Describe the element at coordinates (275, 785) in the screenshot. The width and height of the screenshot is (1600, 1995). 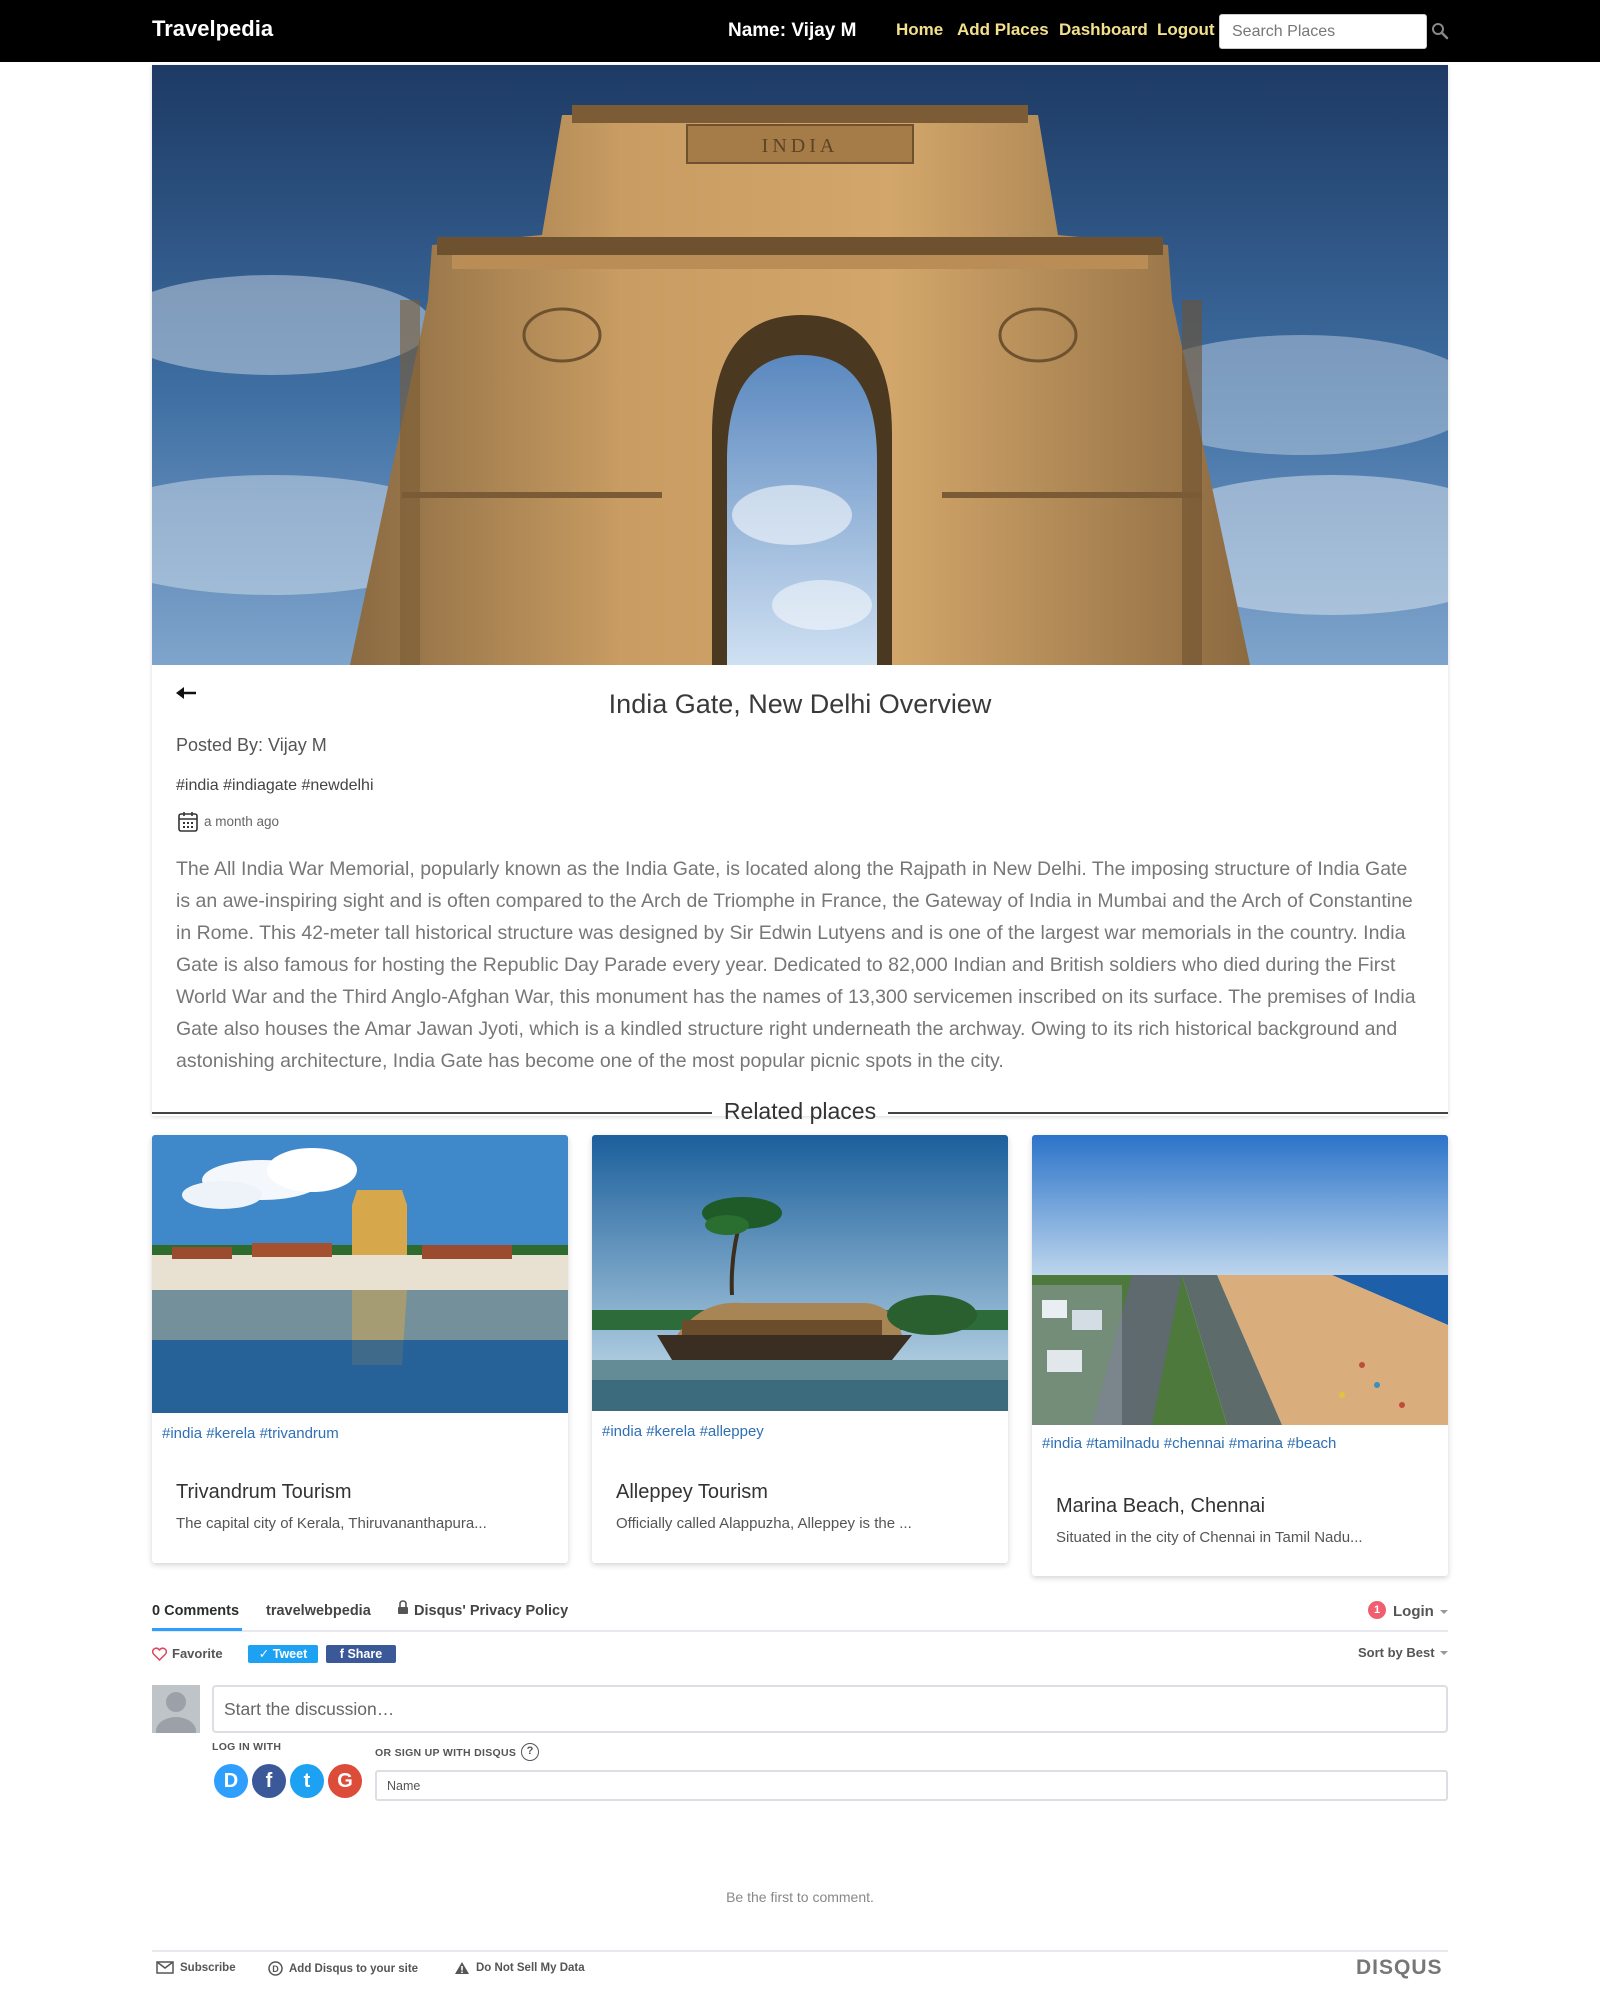
I see `place-tags: #india #indiagate #newdelhi` at that location.